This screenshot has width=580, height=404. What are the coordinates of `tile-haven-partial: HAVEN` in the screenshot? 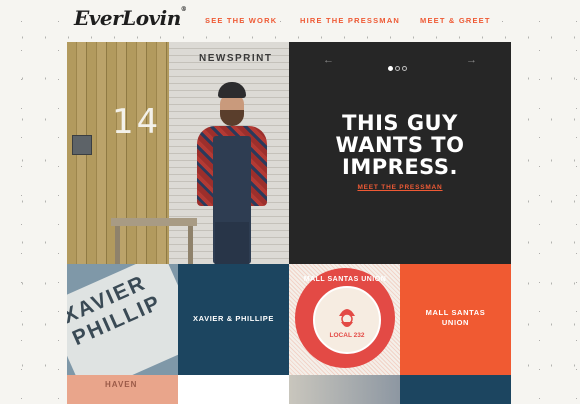 It's located at (122, 389).